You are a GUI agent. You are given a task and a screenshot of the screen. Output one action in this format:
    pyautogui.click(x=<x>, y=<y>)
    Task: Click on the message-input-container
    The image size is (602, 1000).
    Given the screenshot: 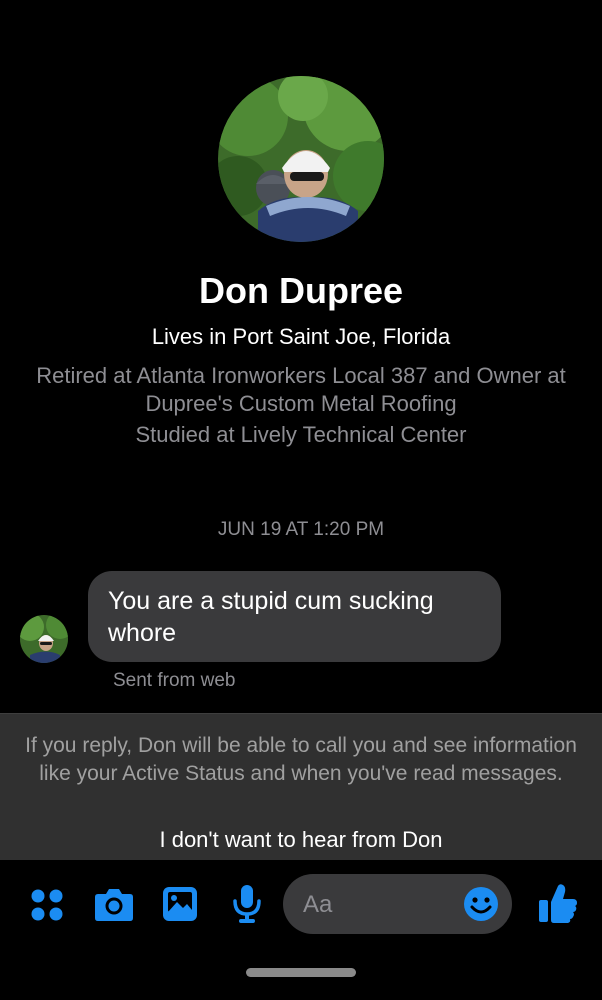 What is the action you would take?
    pyautogui.click(x=397, y=905)
    